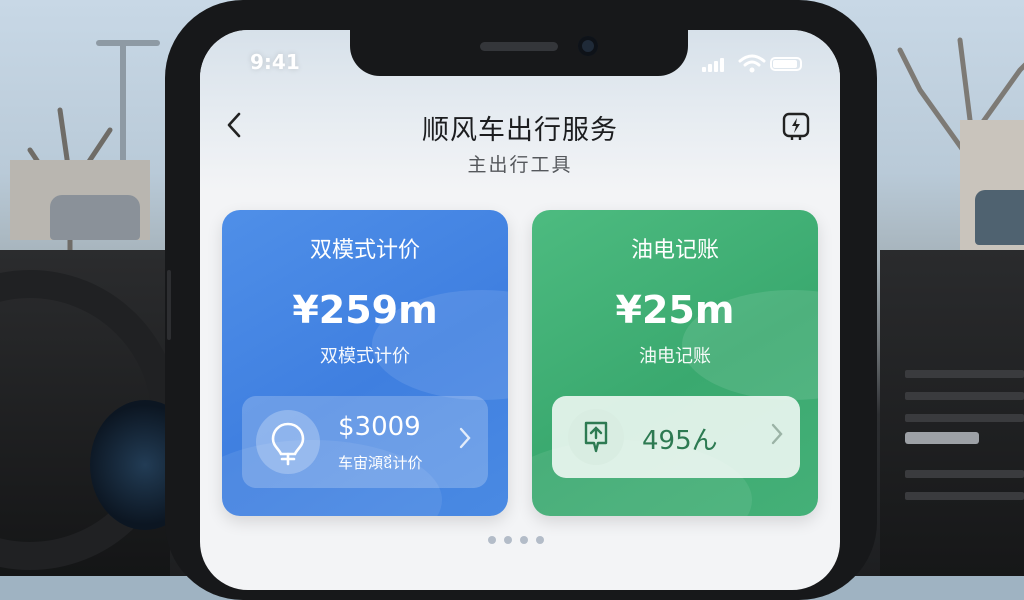  Describe the element at coordinates (275, 62) in the screenshot. I see `status-time: 9:41` at that location.